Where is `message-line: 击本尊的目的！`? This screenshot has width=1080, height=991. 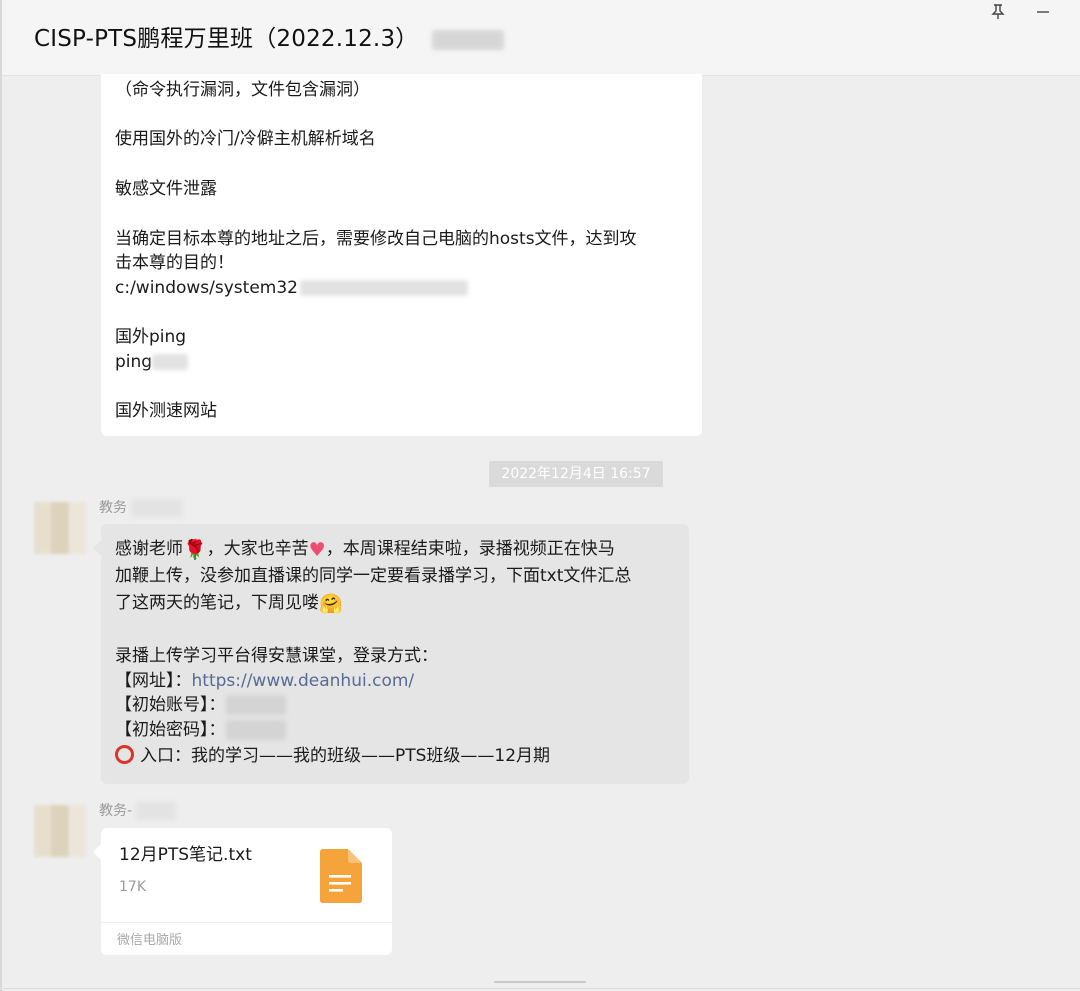
message-line: 击本尊的目的！ is located at coordinates (174, 263).